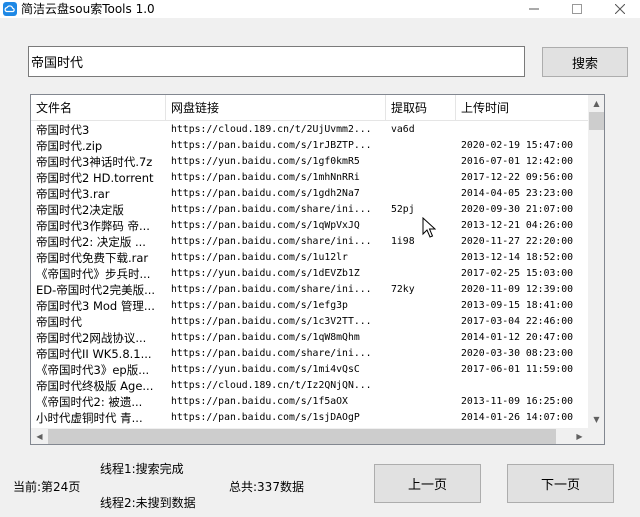  What do you see at coordinates (80, 210) in the screenshot?
I see `cell-filename: 帝国时代2决定版` at bounding box center [80, 210].